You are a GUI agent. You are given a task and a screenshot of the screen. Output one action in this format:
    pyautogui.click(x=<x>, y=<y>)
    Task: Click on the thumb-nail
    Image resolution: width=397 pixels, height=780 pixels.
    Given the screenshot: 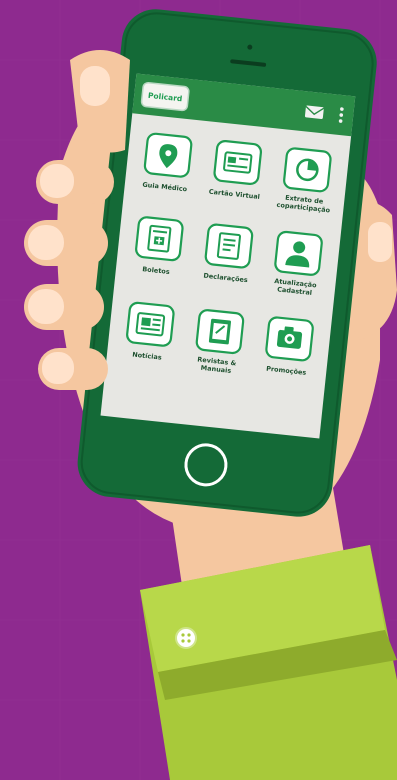 What is the action you would take?
    pyautogui.click(x=380, y=242)
    